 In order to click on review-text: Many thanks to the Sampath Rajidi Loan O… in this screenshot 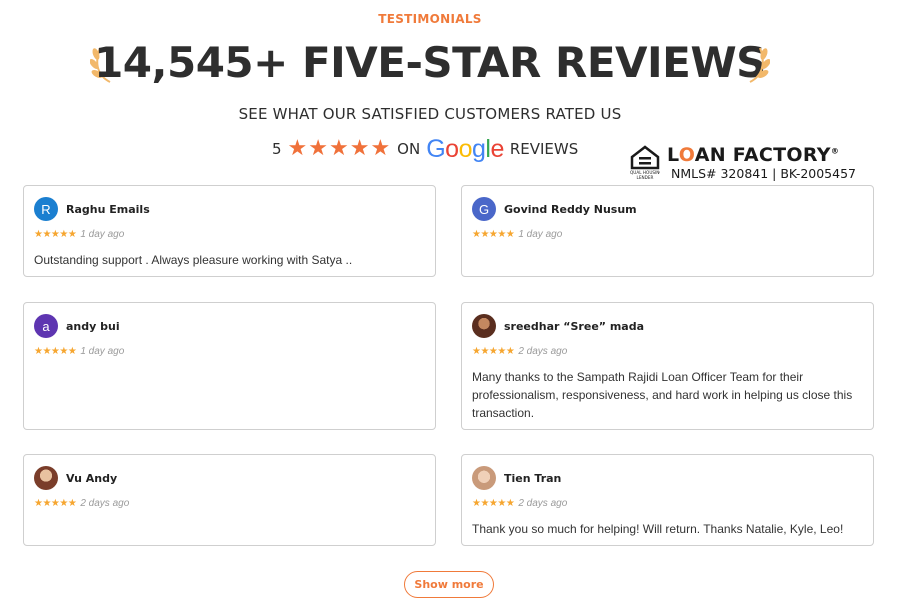, I will do `click(662, 395)`.